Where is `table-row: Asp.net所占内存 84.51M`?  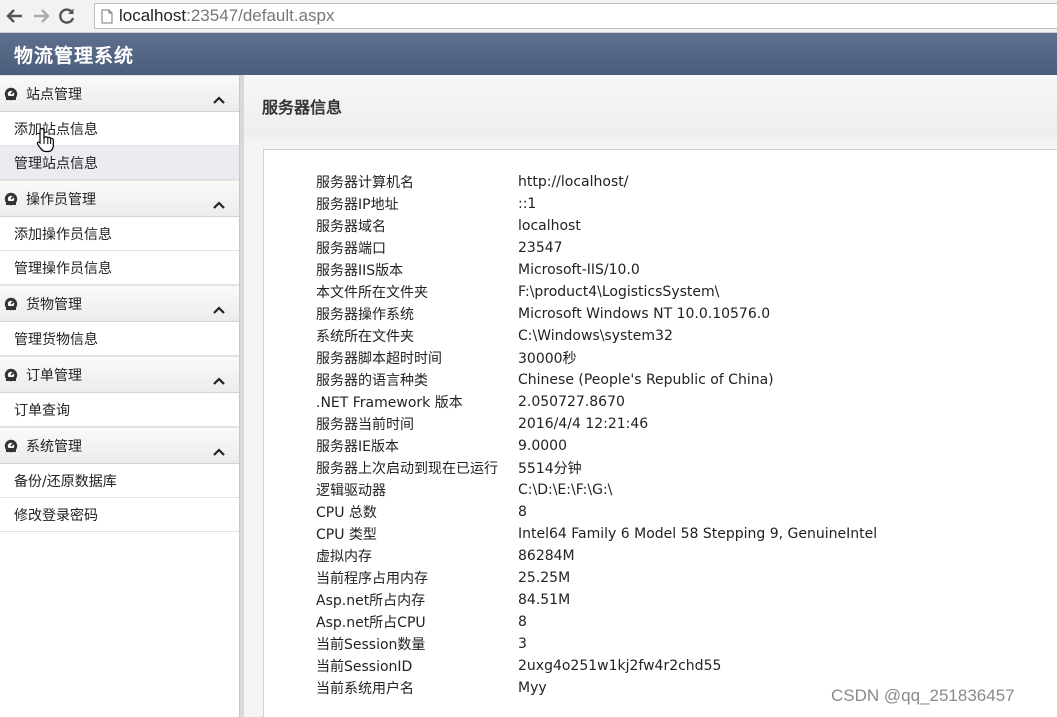 table-row: Asp.net所占内存 84.51M is located at coordinates (596, 600).